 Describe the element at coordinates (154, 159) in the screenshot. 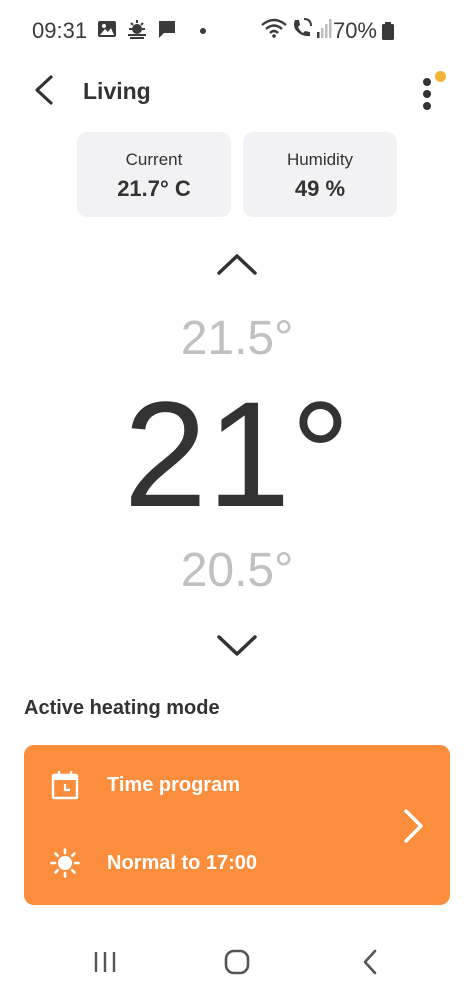

I see `current-temperature-label: Current` at that location.